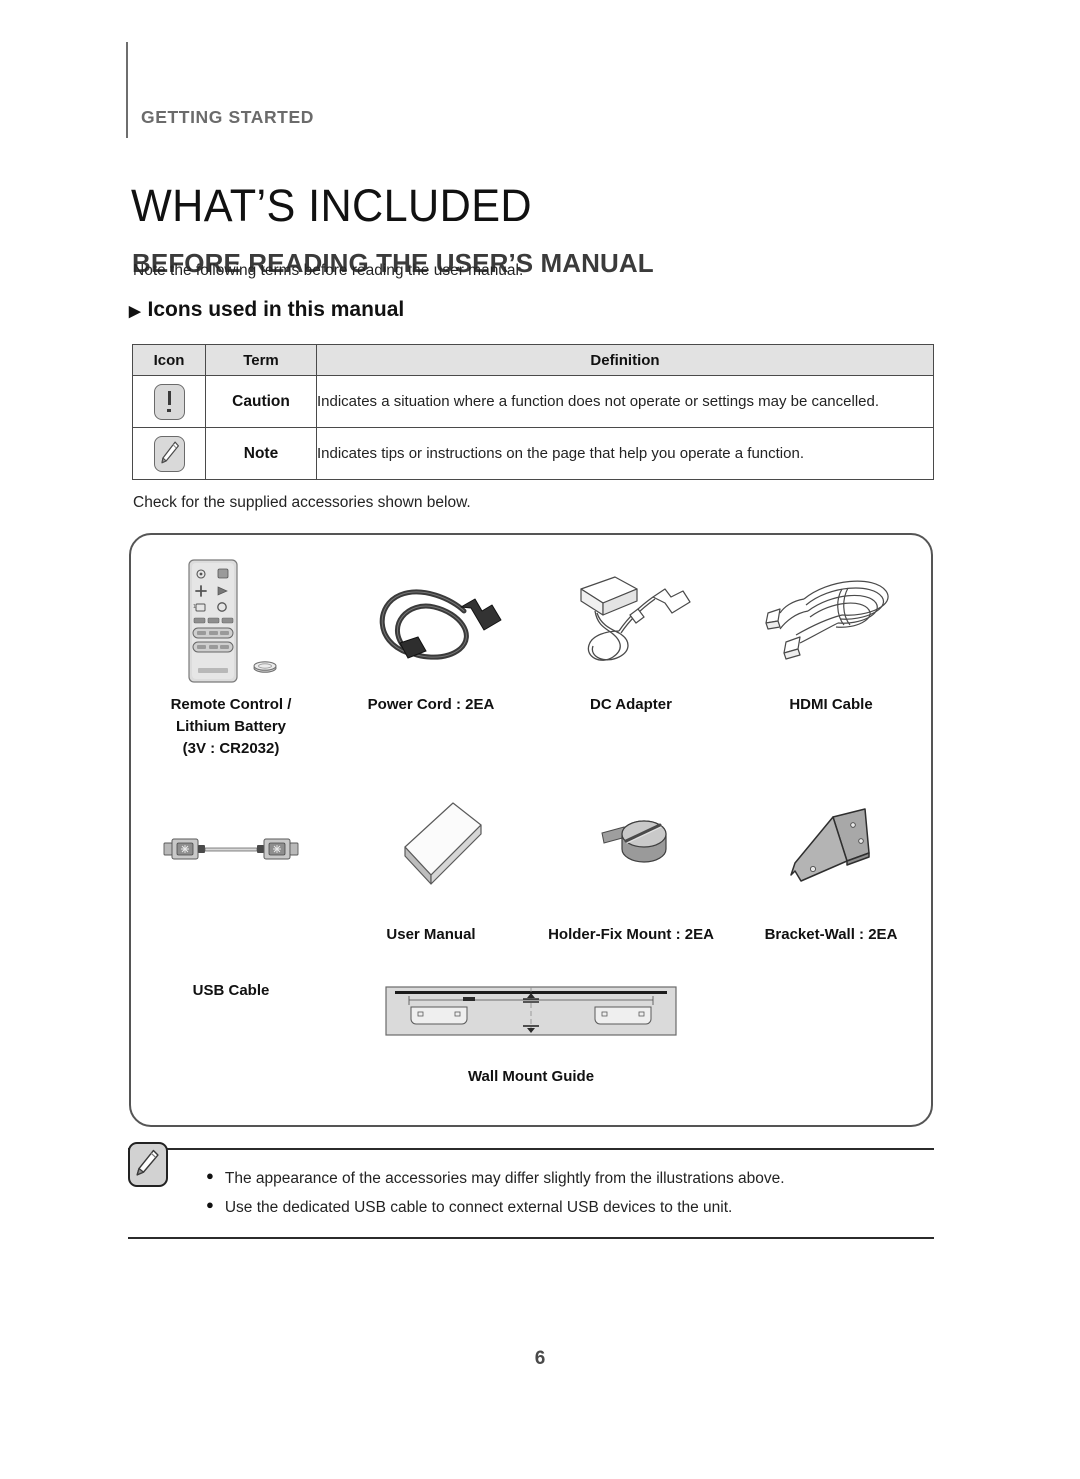 The image size is (1080, 1479). What do you see at coordinates (431, 620) in the screenshot?
I see `power-cord-illustration` at bounding box center [431, 620].